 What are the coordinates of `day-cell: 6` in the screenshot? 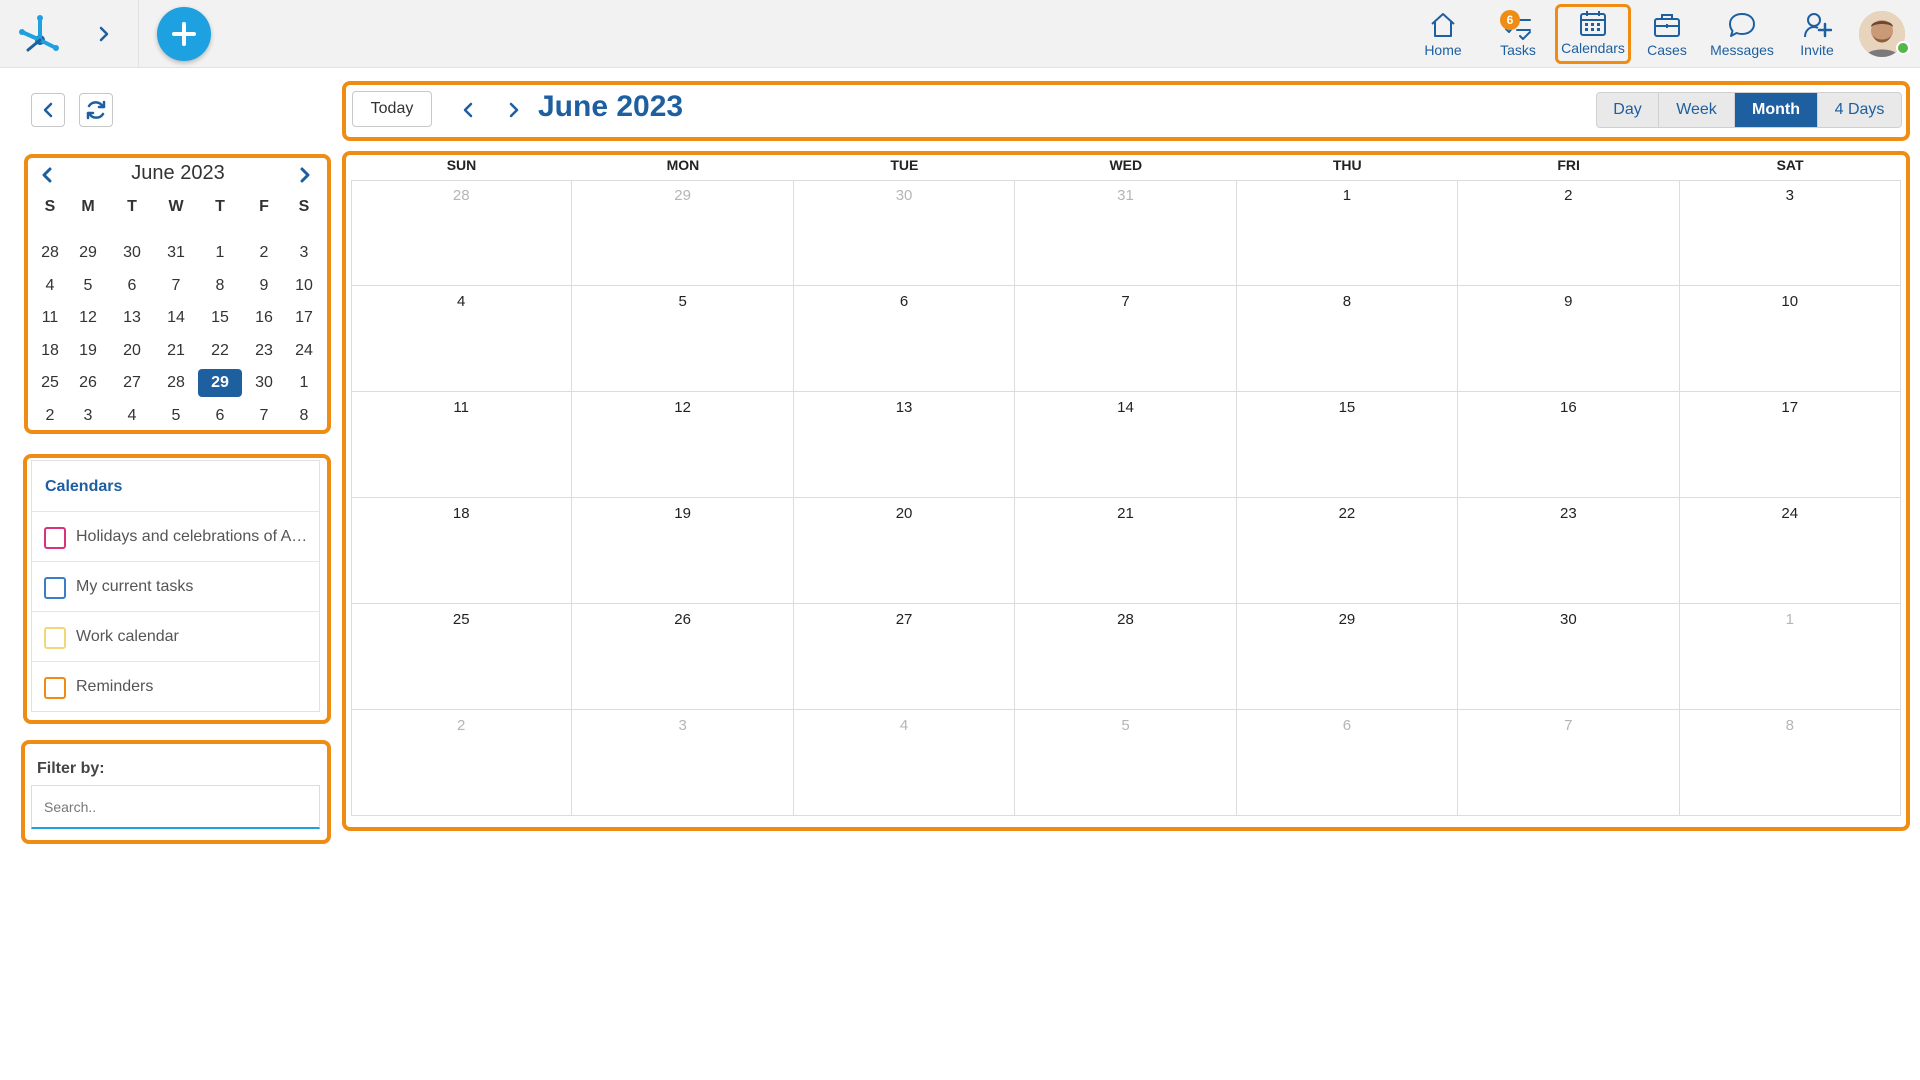 It's located at (1347, 763).